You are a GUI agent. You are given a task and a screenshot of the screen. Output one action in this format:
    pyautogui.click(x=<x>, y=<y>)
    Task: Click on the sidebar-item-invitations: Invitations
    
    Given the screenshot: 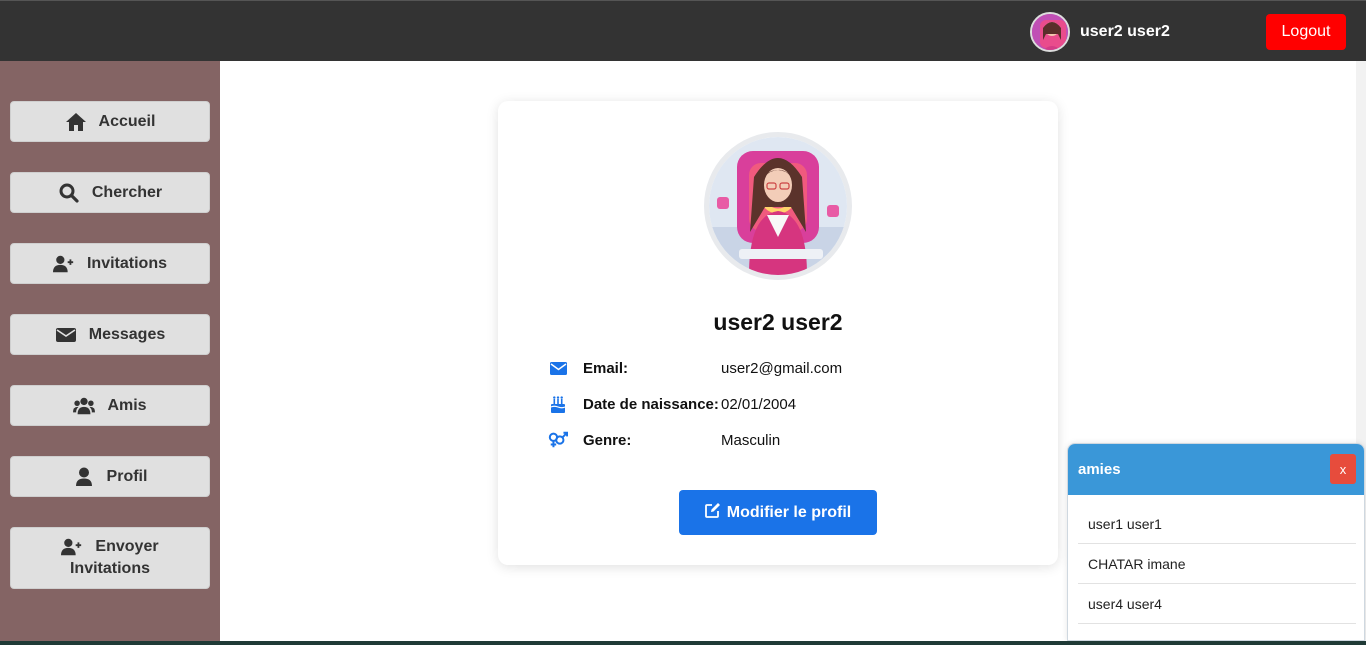 What is the action you would take?
    pyautogui.click(x=110, y=263)
    